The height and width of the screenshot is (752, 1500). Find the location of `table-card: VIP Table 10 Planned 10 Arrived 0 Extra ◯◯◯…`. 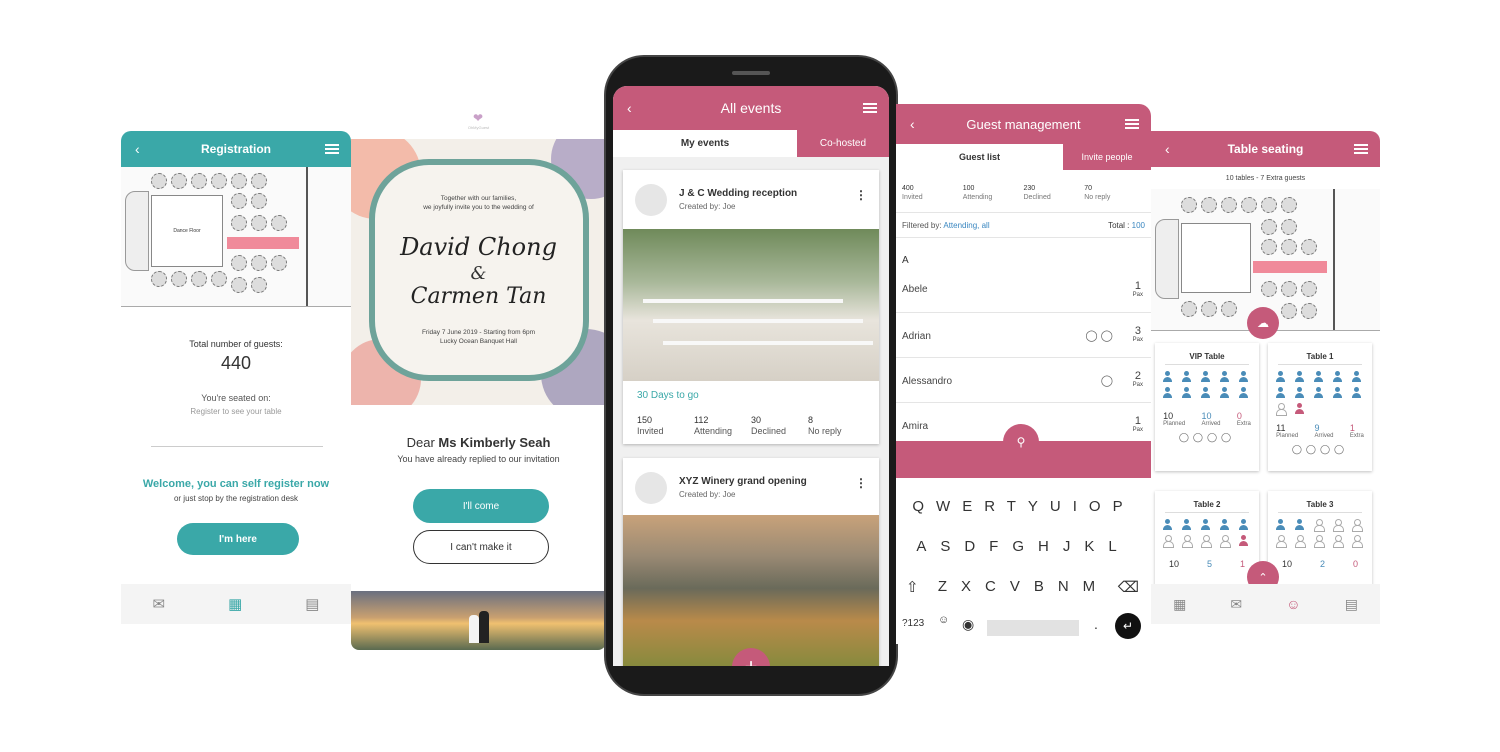

table-card: VIP Table 10 Planned 10 Arrived 0 Extra ◯◯◯… is located at coordinates (1207, 407).